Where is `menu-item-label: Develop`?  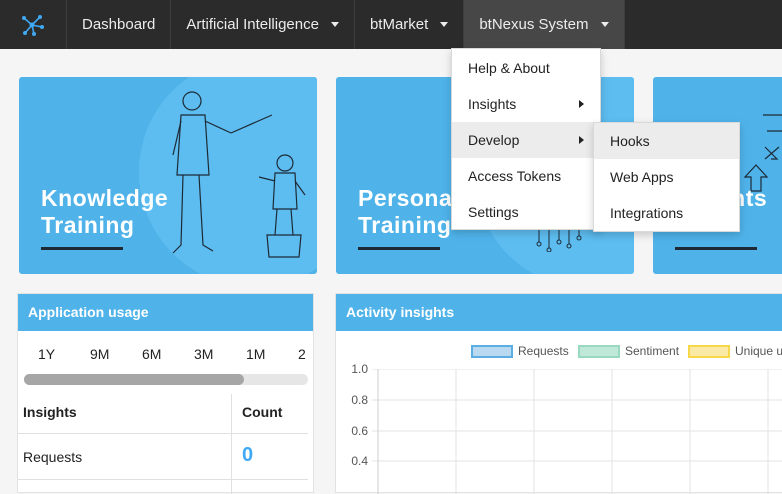 menu-item-label: Develop is located at coordinates (494, 140).